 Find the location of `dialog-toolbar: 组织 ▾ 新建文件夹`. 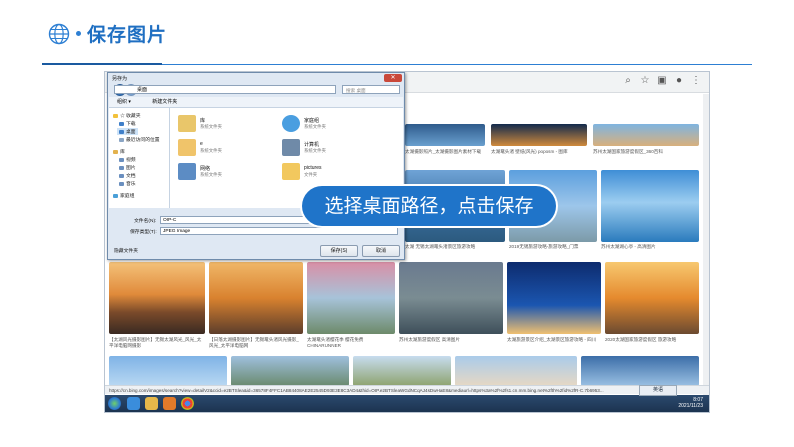

dialog-toolbar: 组织 ▾ 新建文件夹 is located at coordinates (256, 102).